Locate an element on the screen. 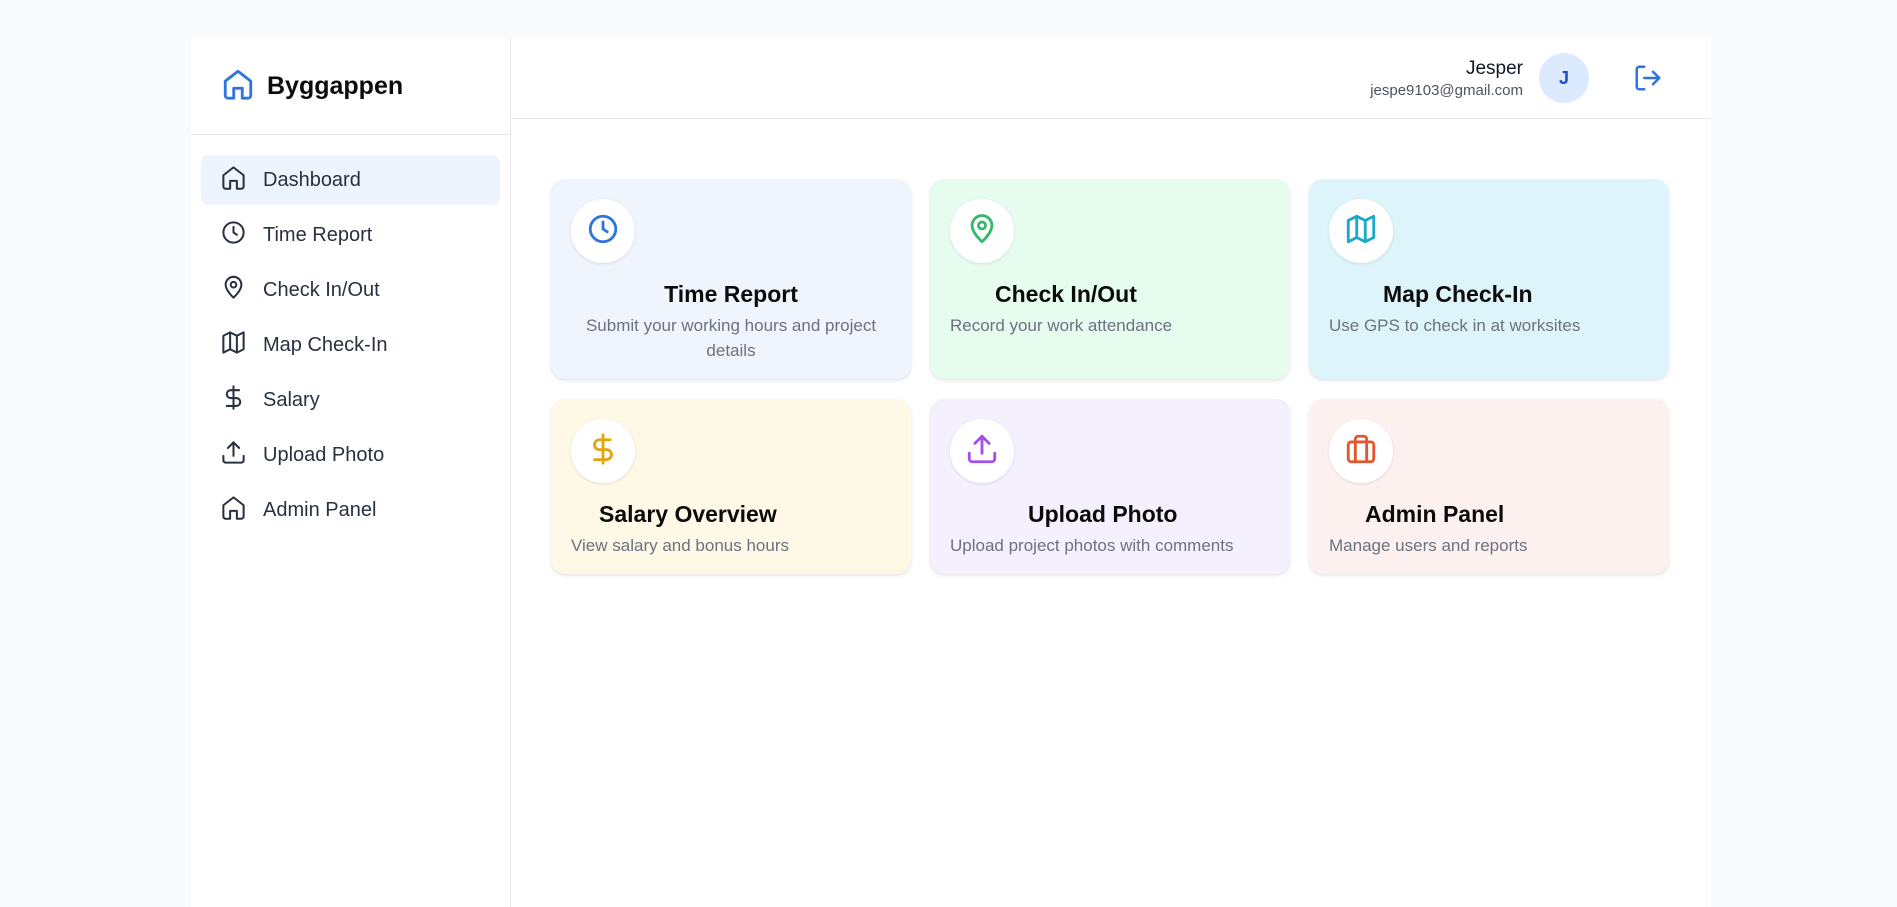 The image size is (1897, 907). sidebar-item-check-in-out: Check In/Out is located at coordinates (350, 290).